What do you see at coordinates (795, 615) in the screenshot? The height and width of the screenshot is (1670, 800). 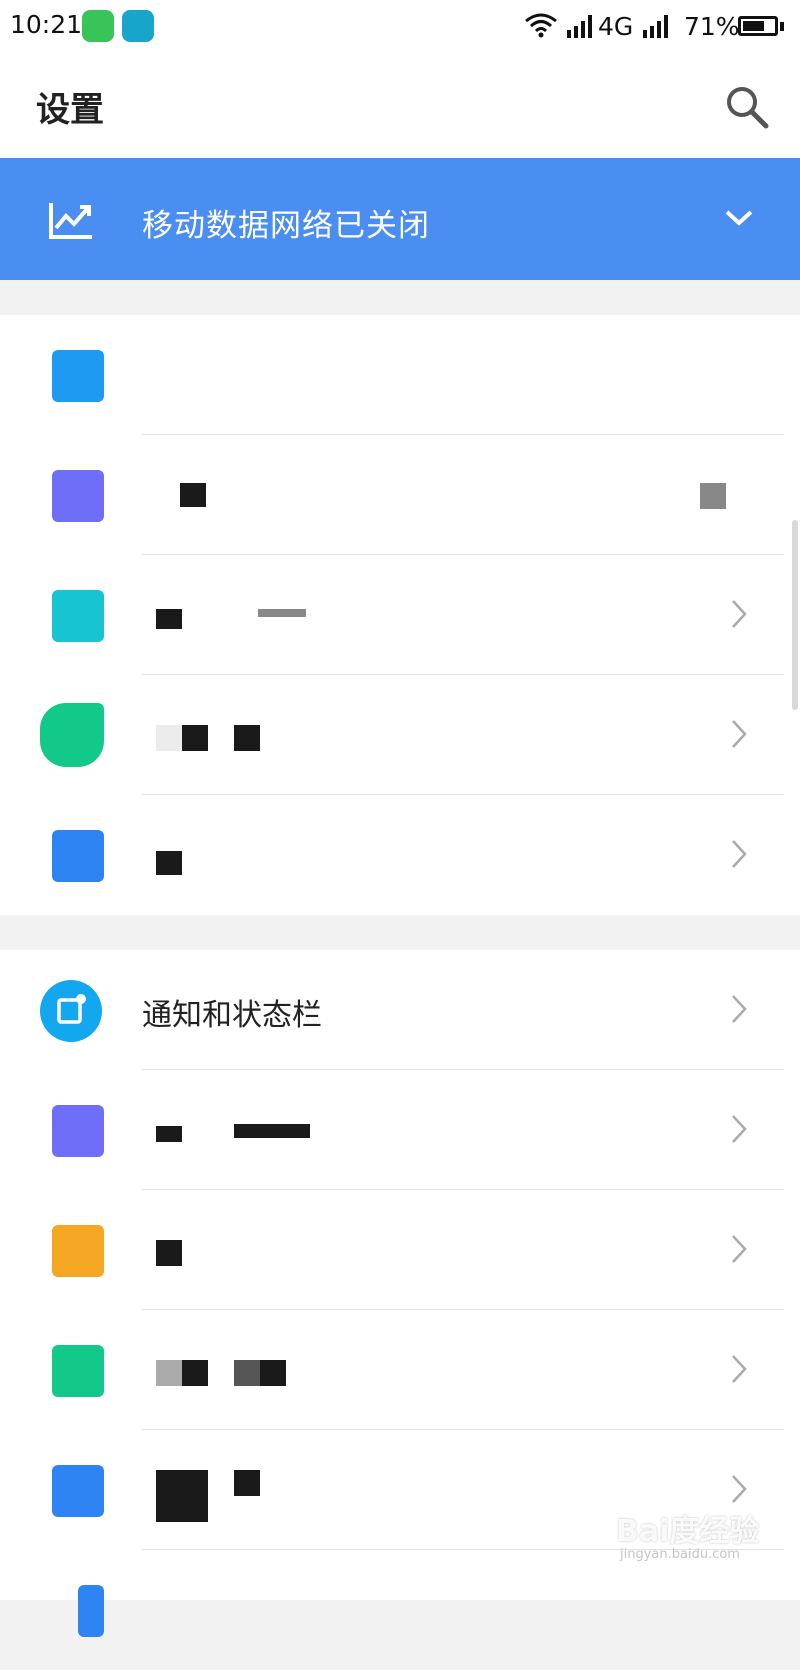 I see `scrollbar-thumb` at bounding box center [795, 615].